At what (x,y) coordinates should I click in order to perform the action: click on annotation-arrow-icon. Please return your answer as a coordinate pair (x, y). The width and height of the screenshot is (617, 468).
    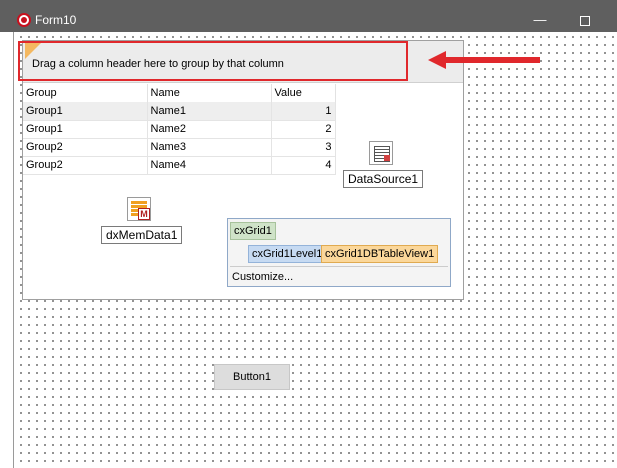
    Looking at the image, I should click on (484, 60).